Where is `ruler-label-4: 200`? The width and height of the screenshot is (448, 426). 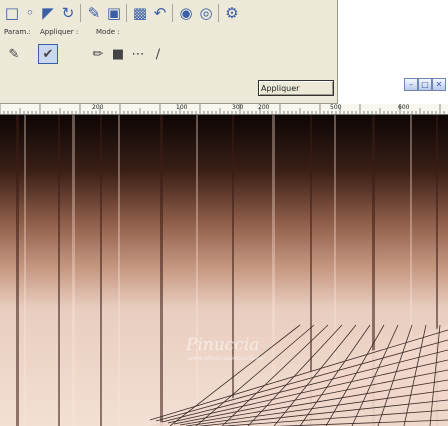 ruler-label-4: 200 is located at coordinates (264, 107).